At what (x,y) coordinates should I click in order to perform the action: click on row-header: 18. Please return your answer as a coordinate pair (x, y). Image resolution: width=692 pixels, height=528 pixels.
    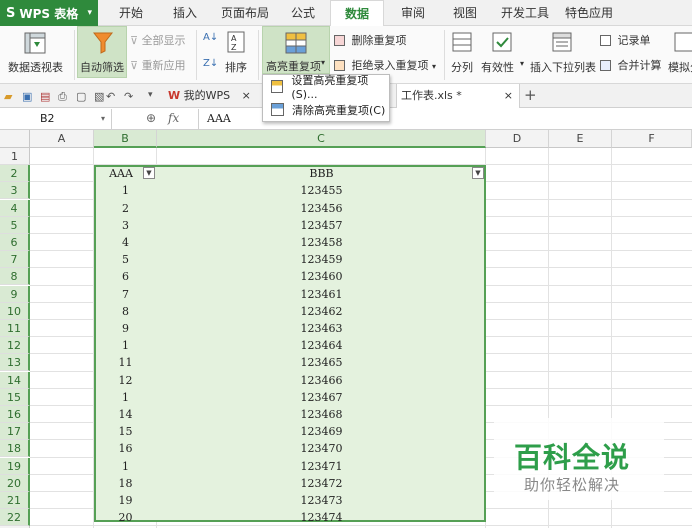
    Looking at the image, I should click on (15, 449).